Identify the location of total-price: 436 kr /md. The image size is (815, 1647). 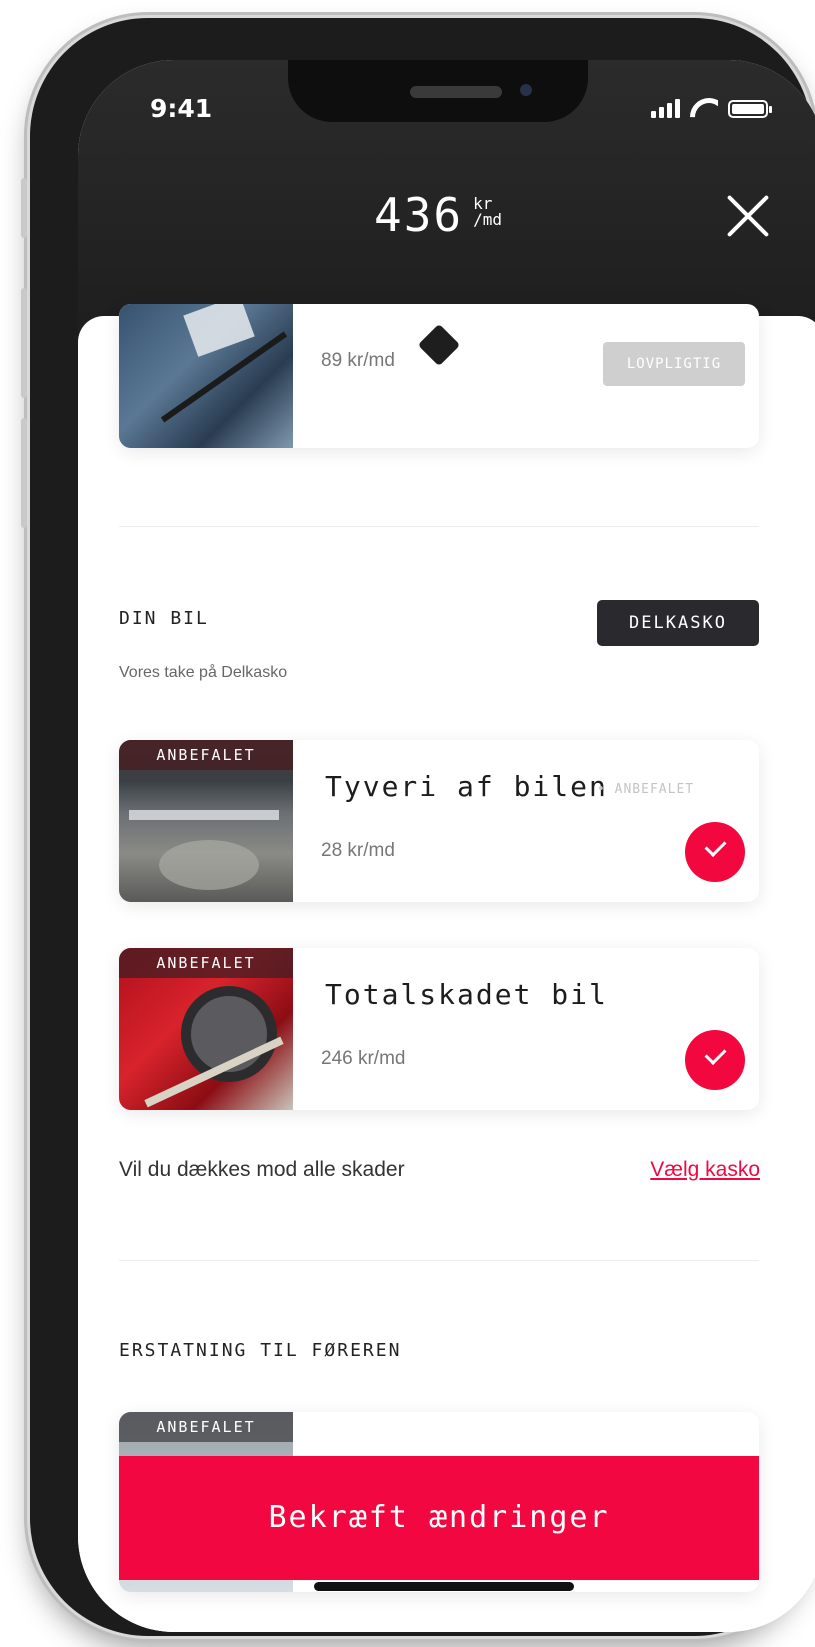
(438, 215).